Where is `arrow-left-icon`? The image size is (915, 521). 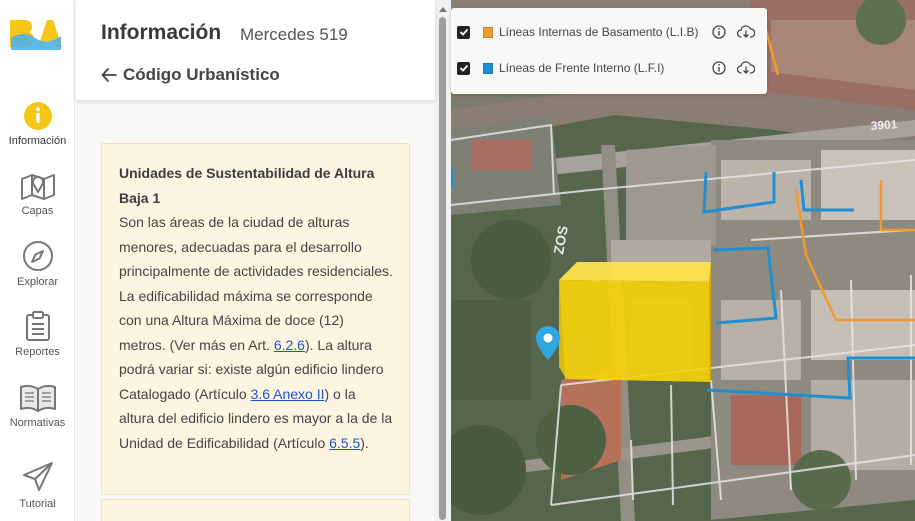 arrow-left-icon is located at coordinates (109, 75).